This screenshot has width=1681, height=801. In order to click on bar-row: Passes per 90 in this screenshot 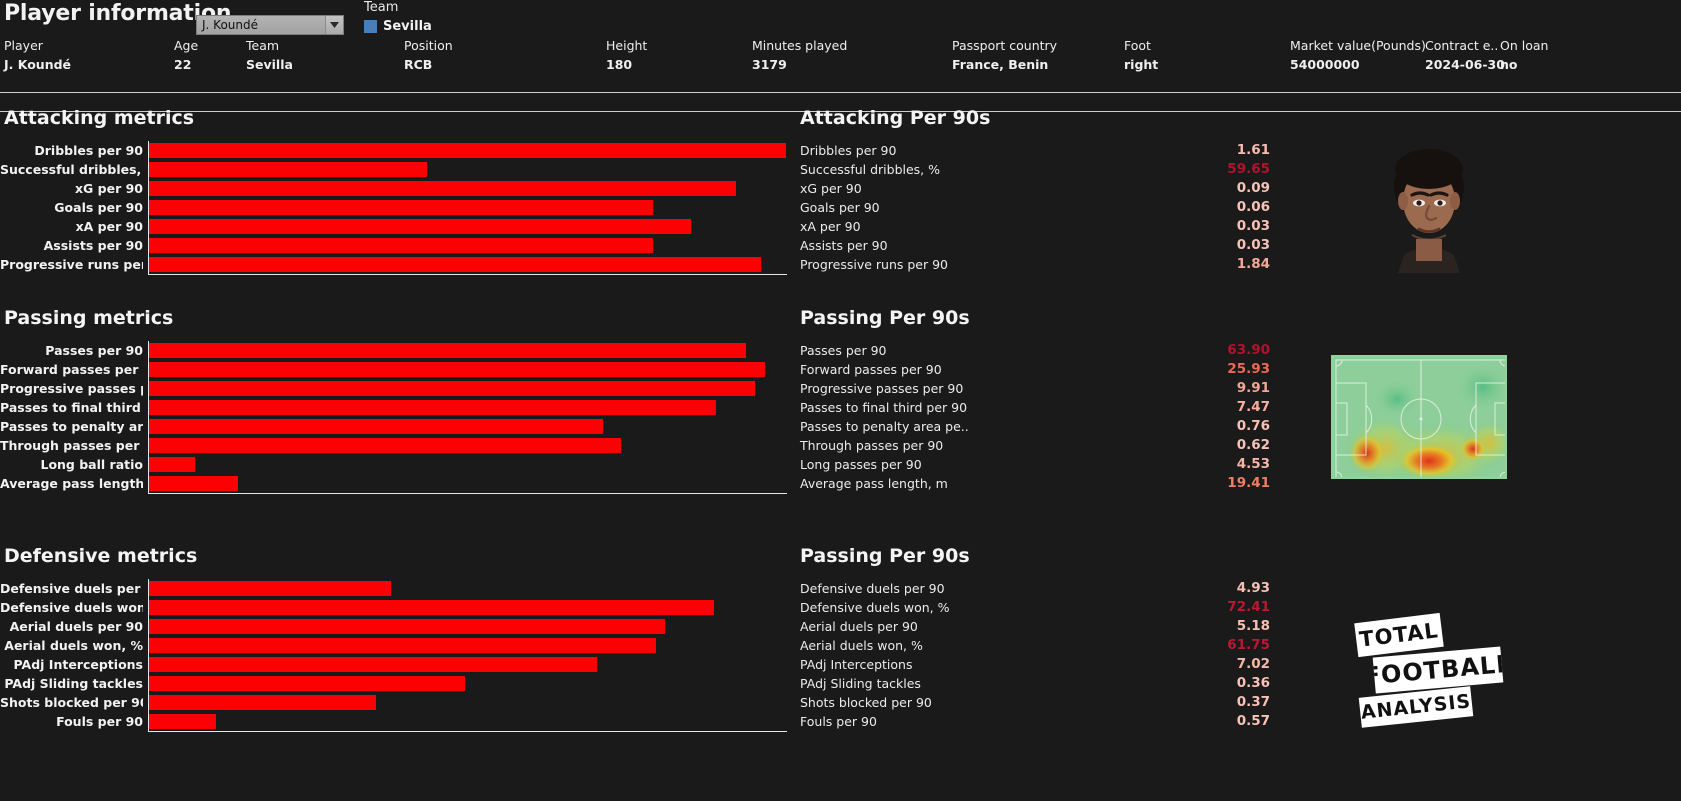, I will do `click(395, 350)`.